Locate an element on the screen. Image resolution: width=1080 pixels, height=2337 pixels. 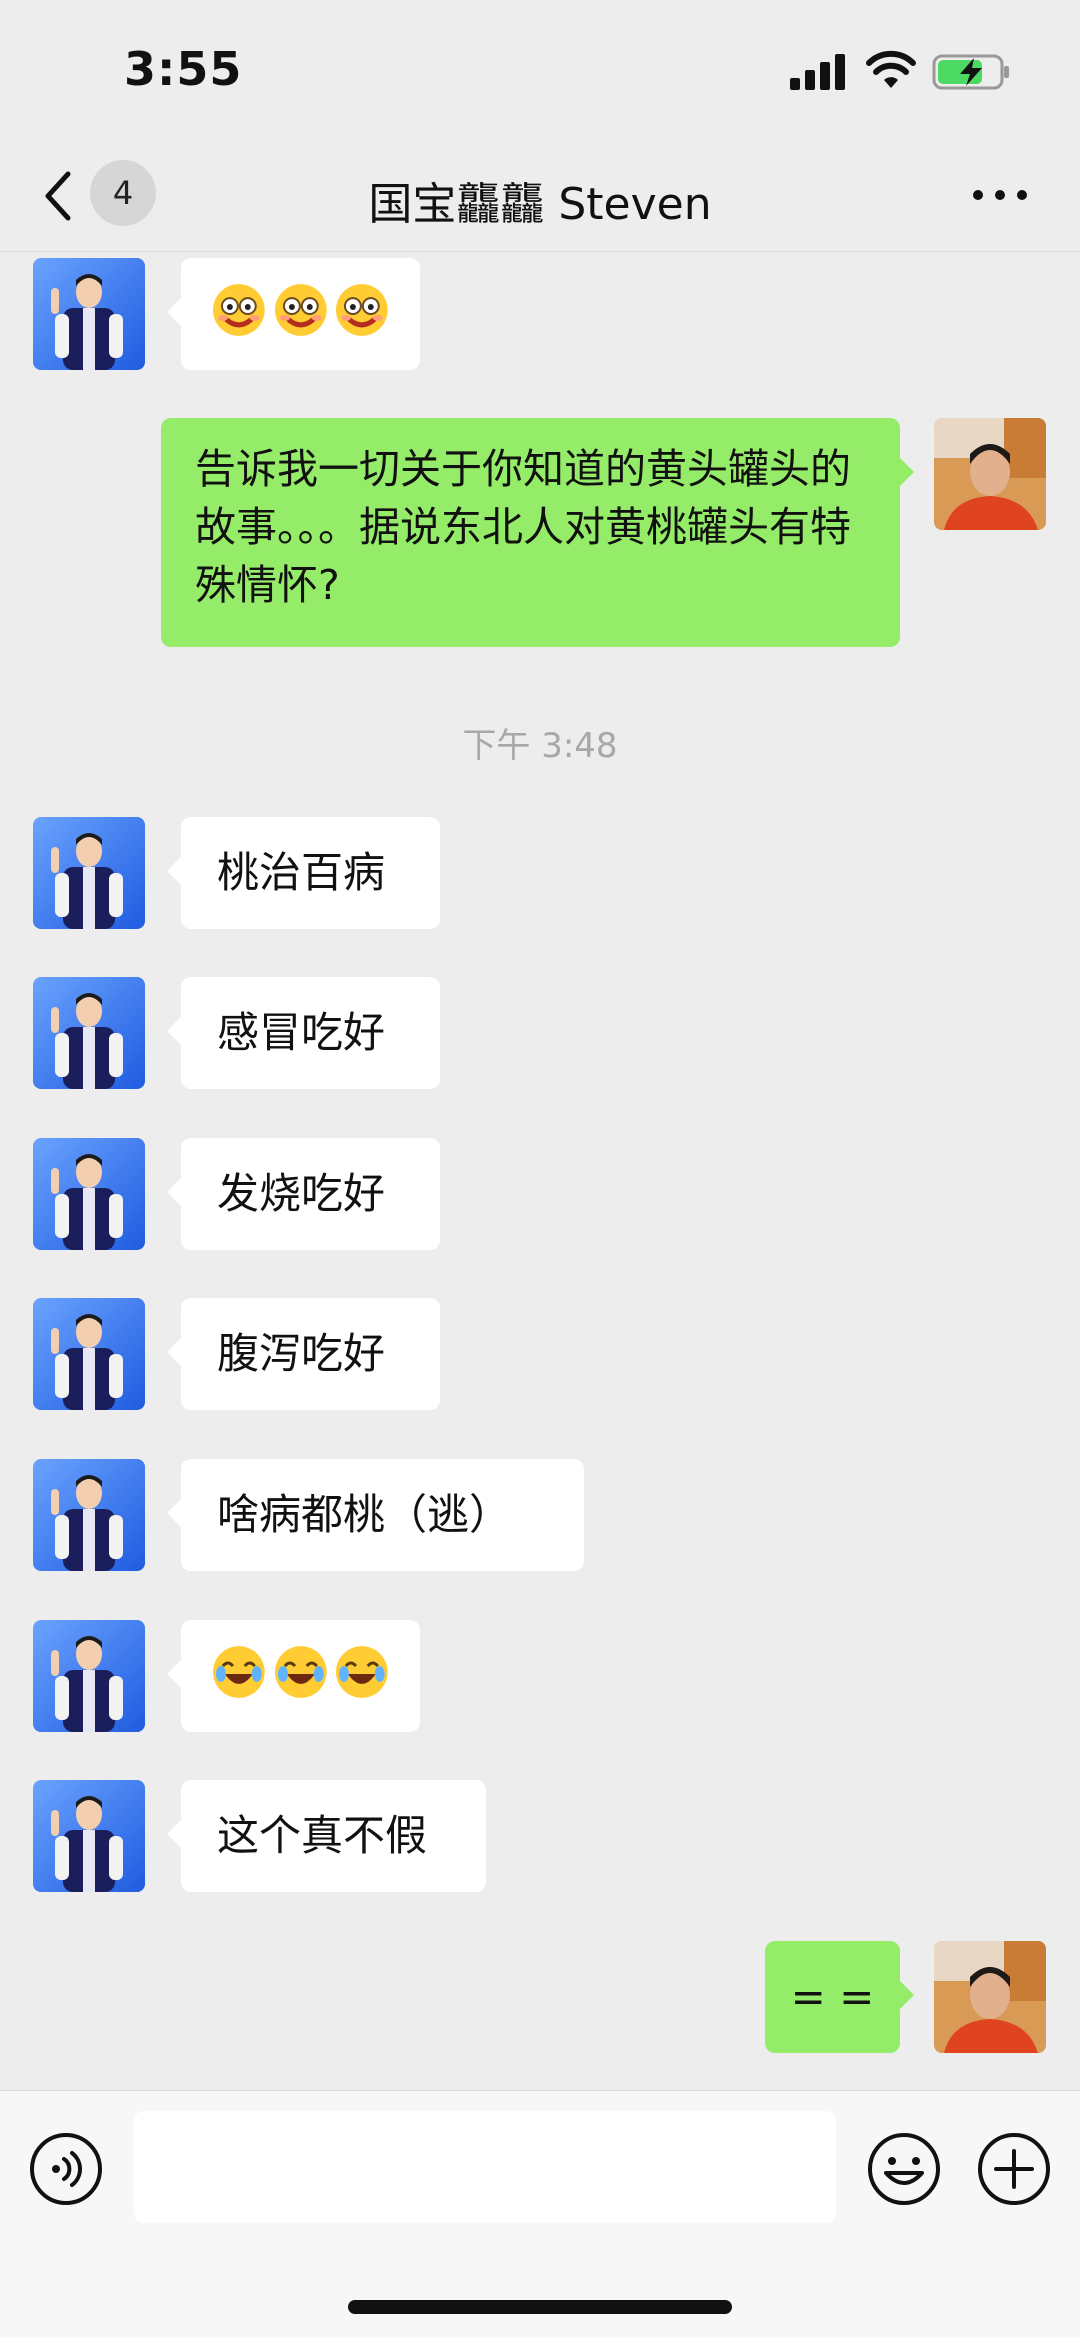
more-options-icon is located at coordinates (1000, 195).